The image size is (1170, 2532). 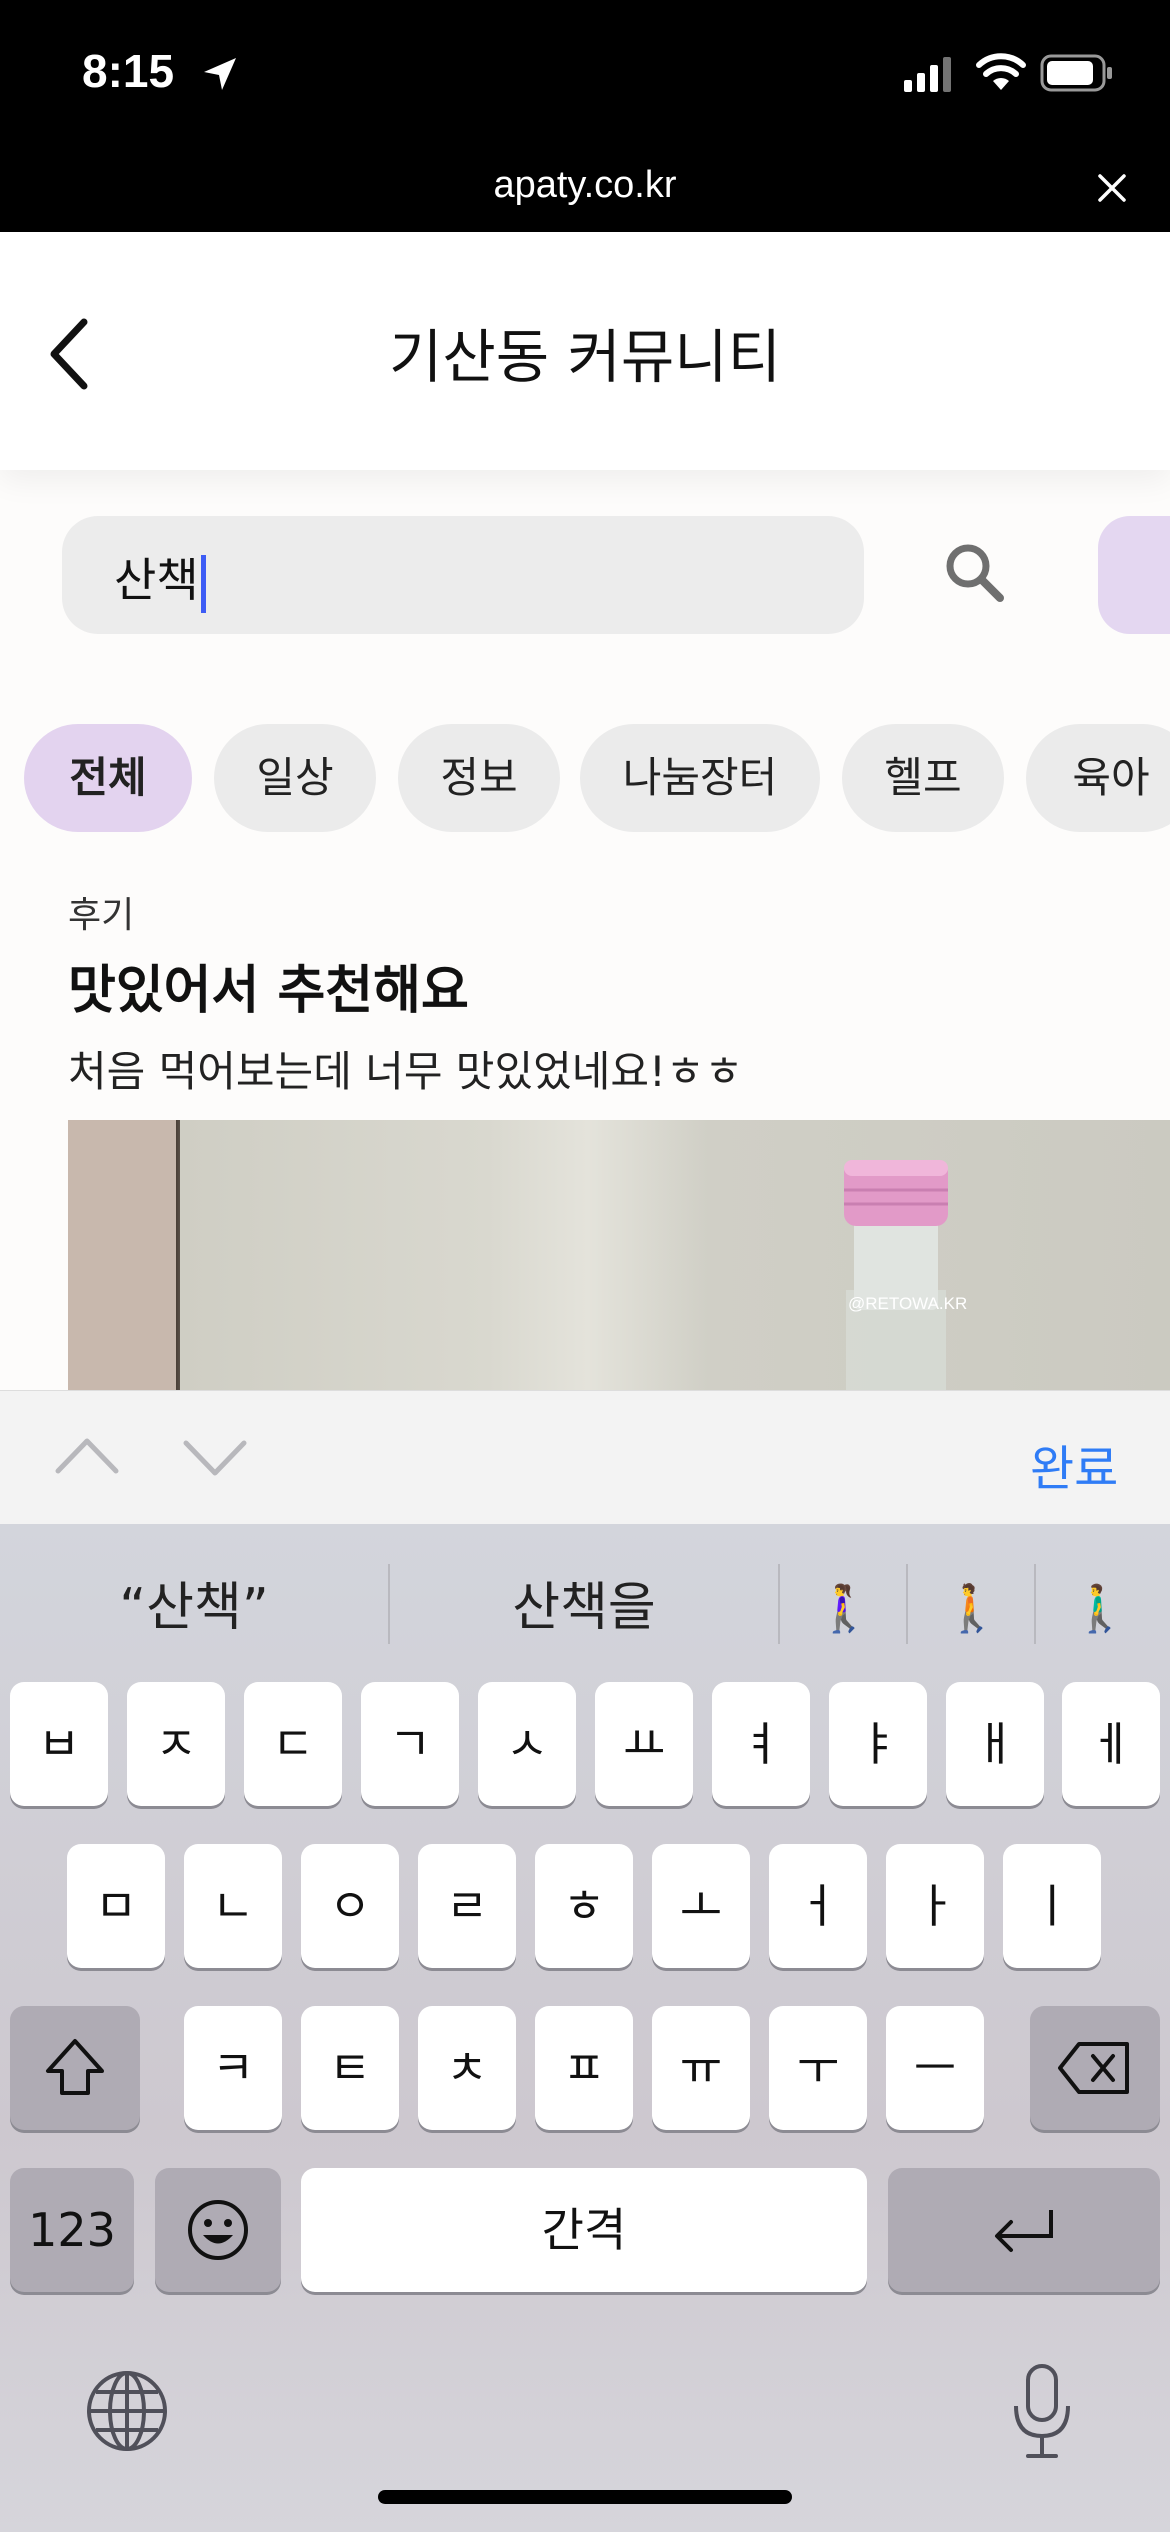 What do you see at coordinates (995, 1744) in the screenshot?
I see `key: ㅐ` at bounding box center [995, 1744].